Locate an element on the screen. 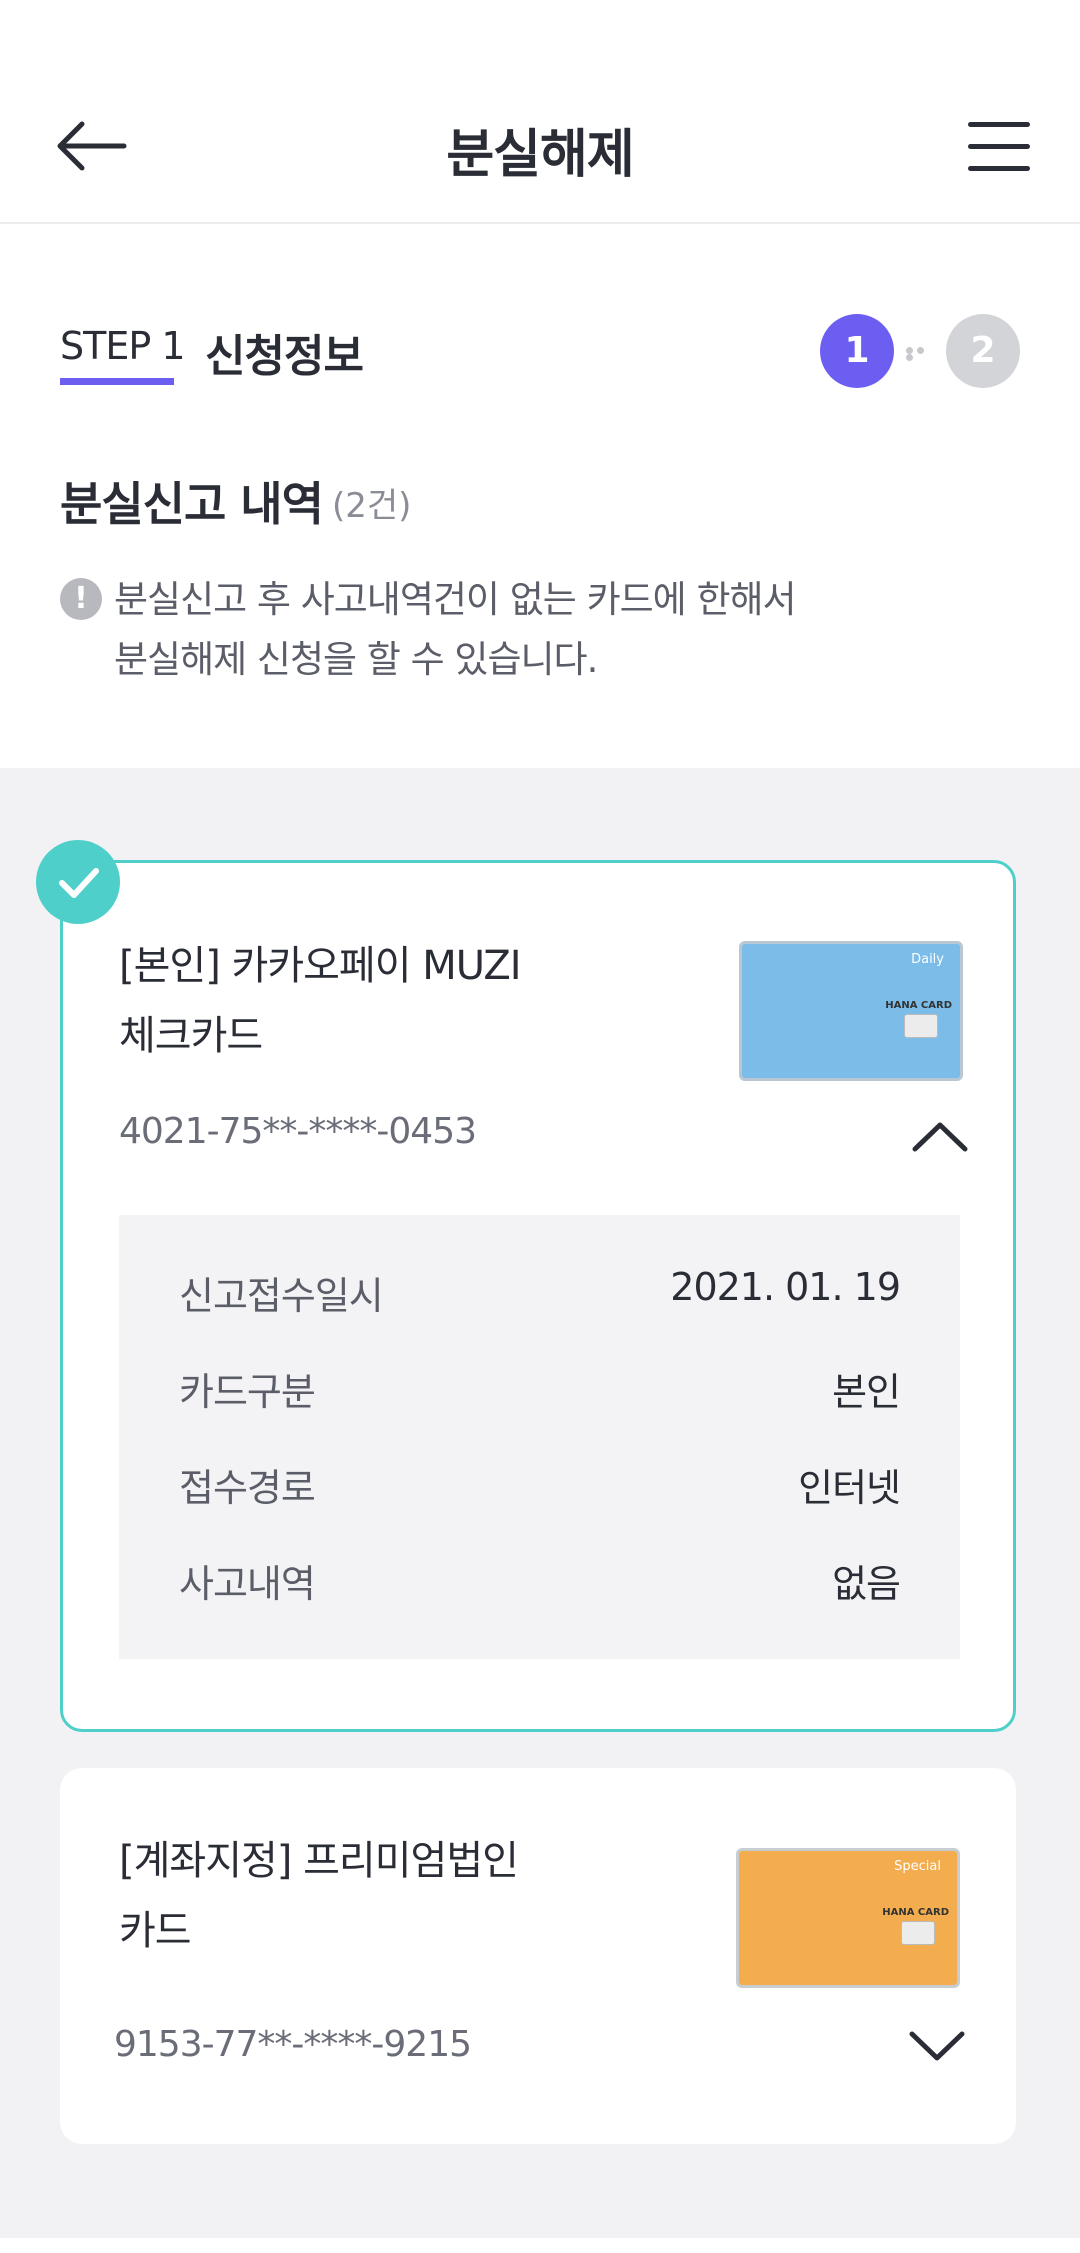  section-count: (2건) is located at coordinates (372, 506).